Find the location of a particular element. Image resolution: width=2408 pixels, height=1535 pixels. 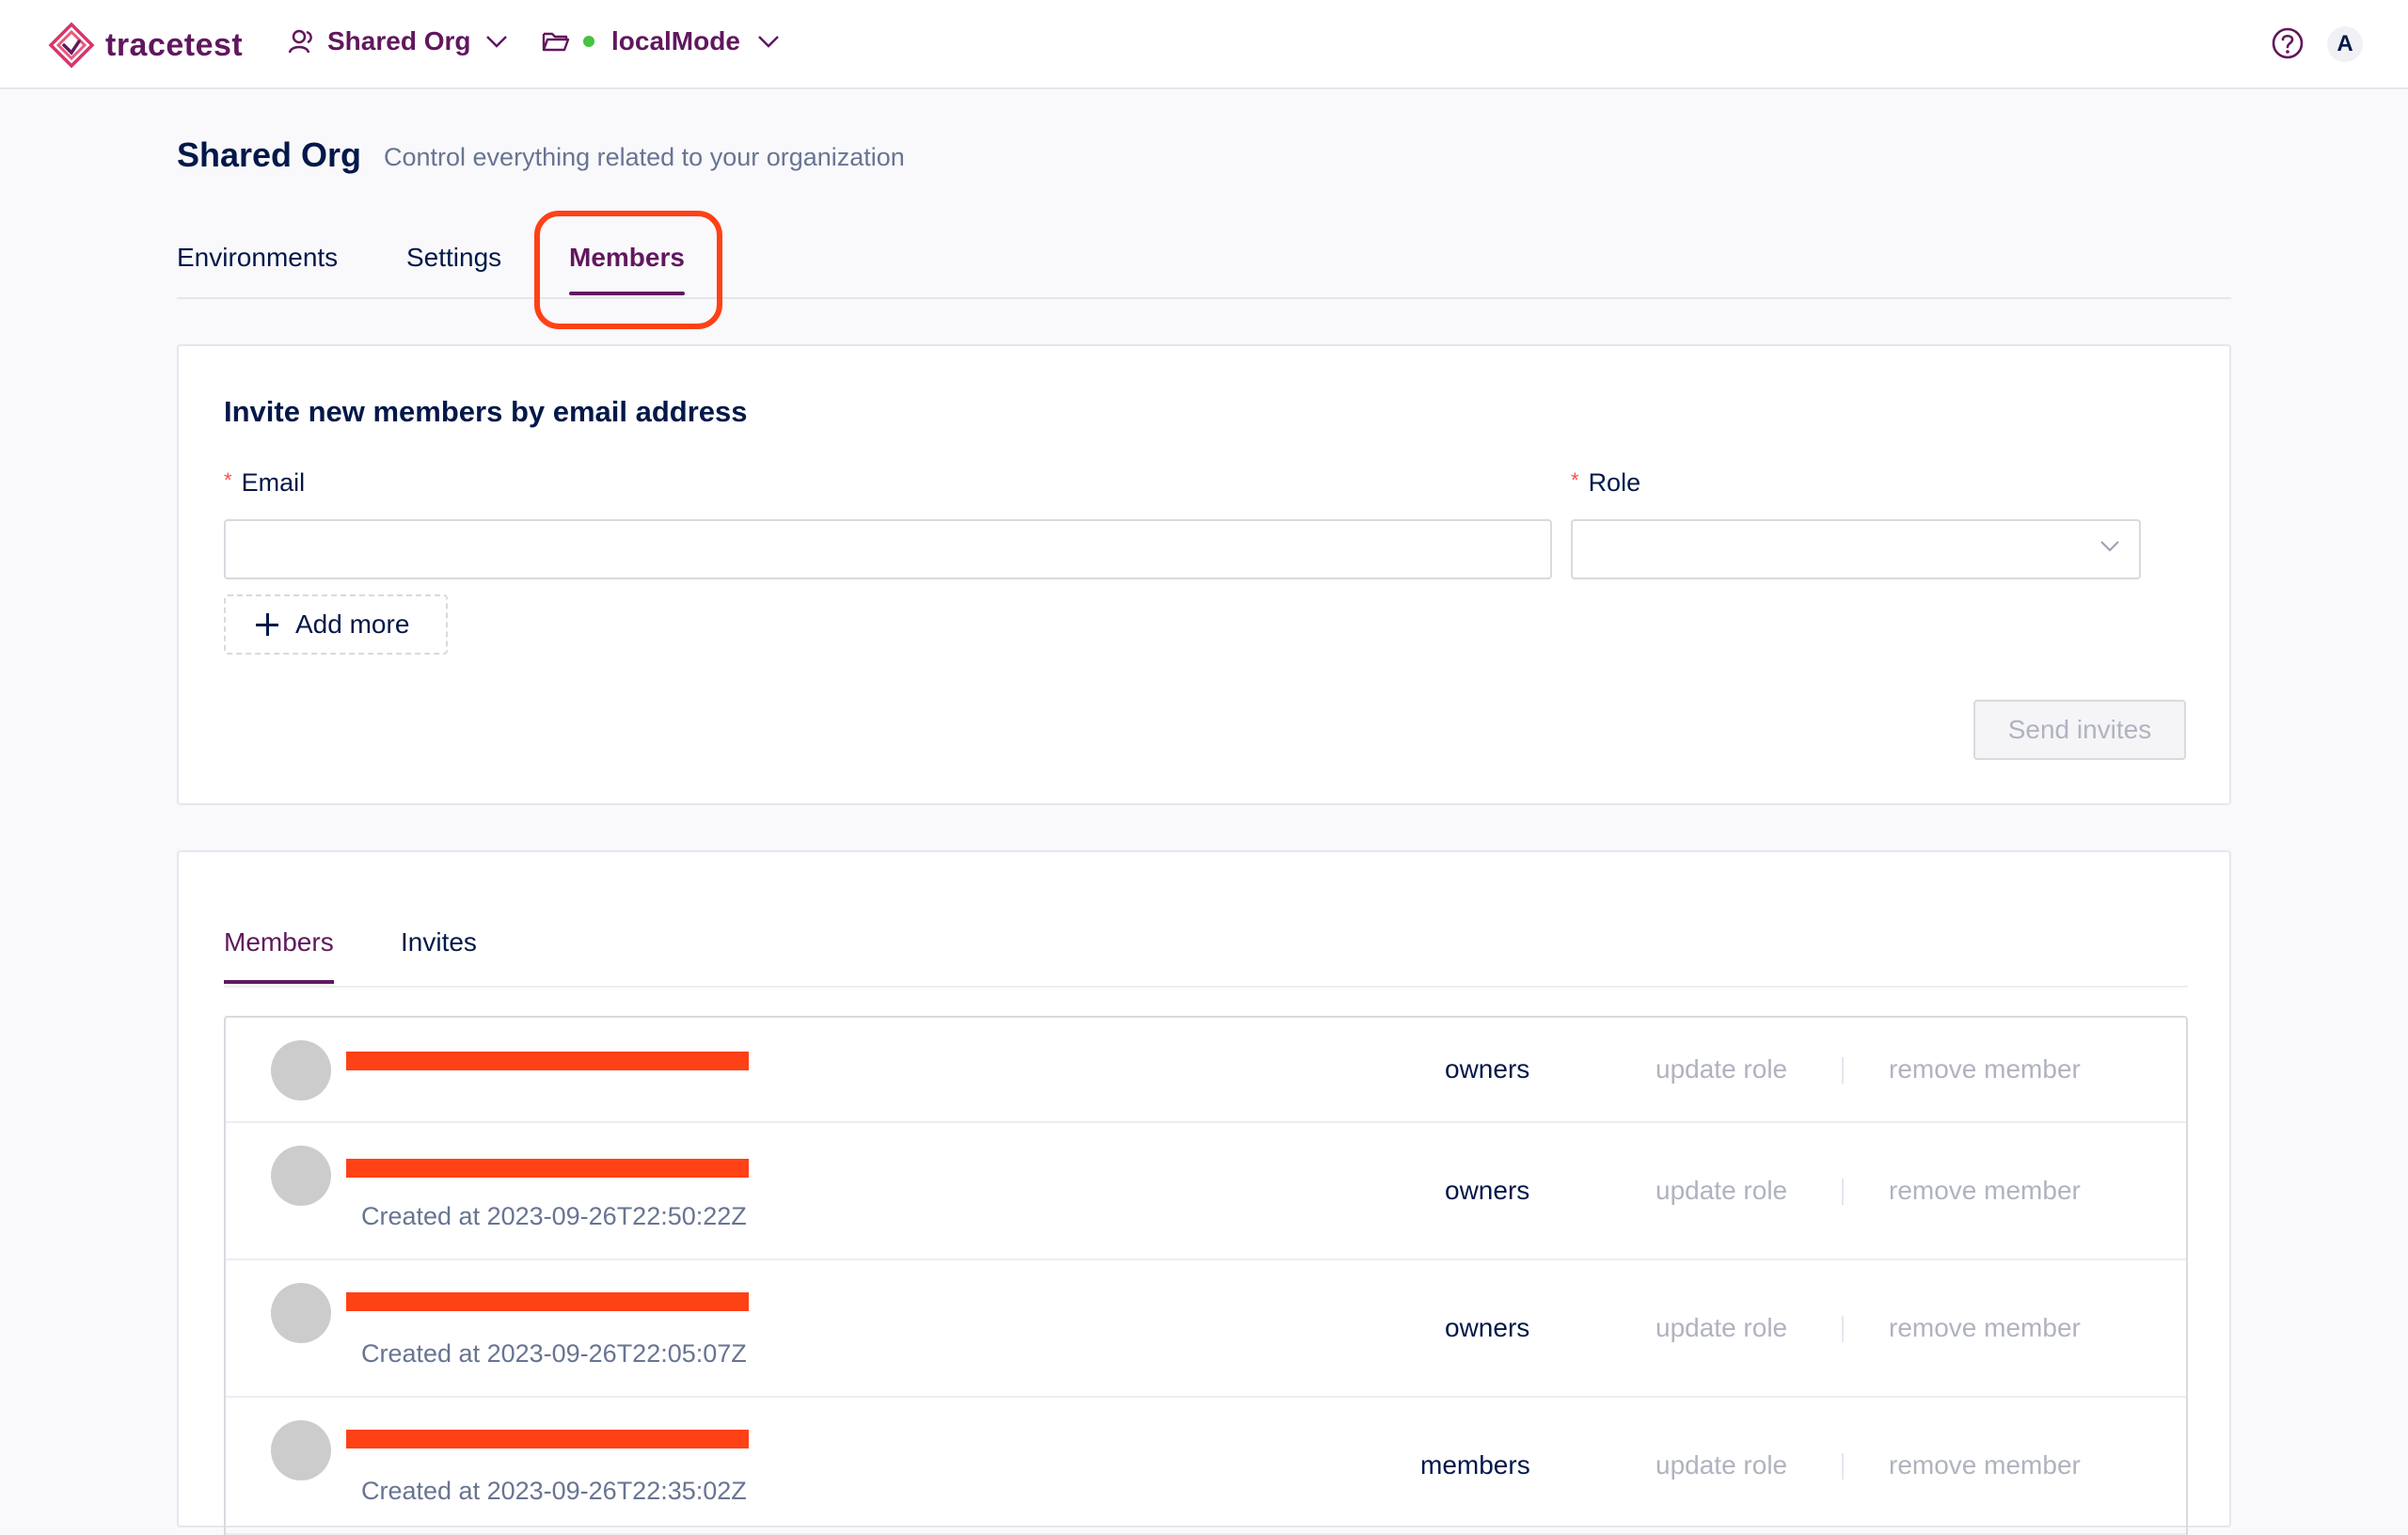

subtab-invites: Invites is located at coordinates (439, 942).